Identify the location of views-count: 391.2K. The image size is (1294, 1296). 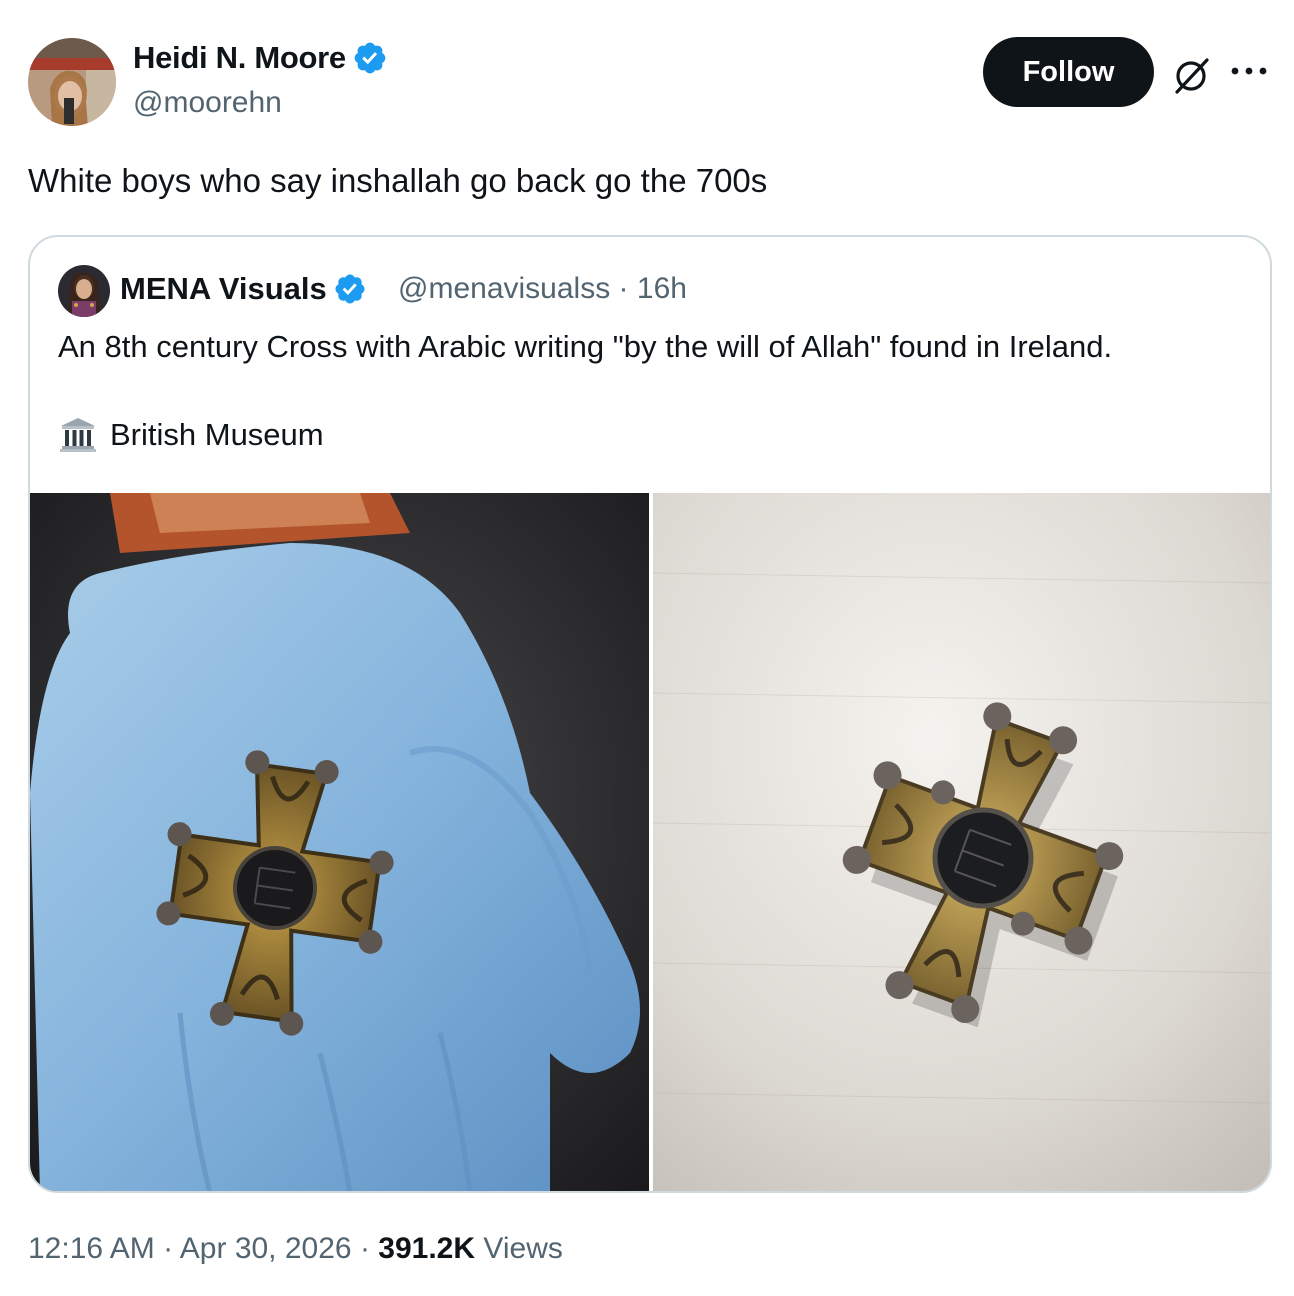
(427, 1248).